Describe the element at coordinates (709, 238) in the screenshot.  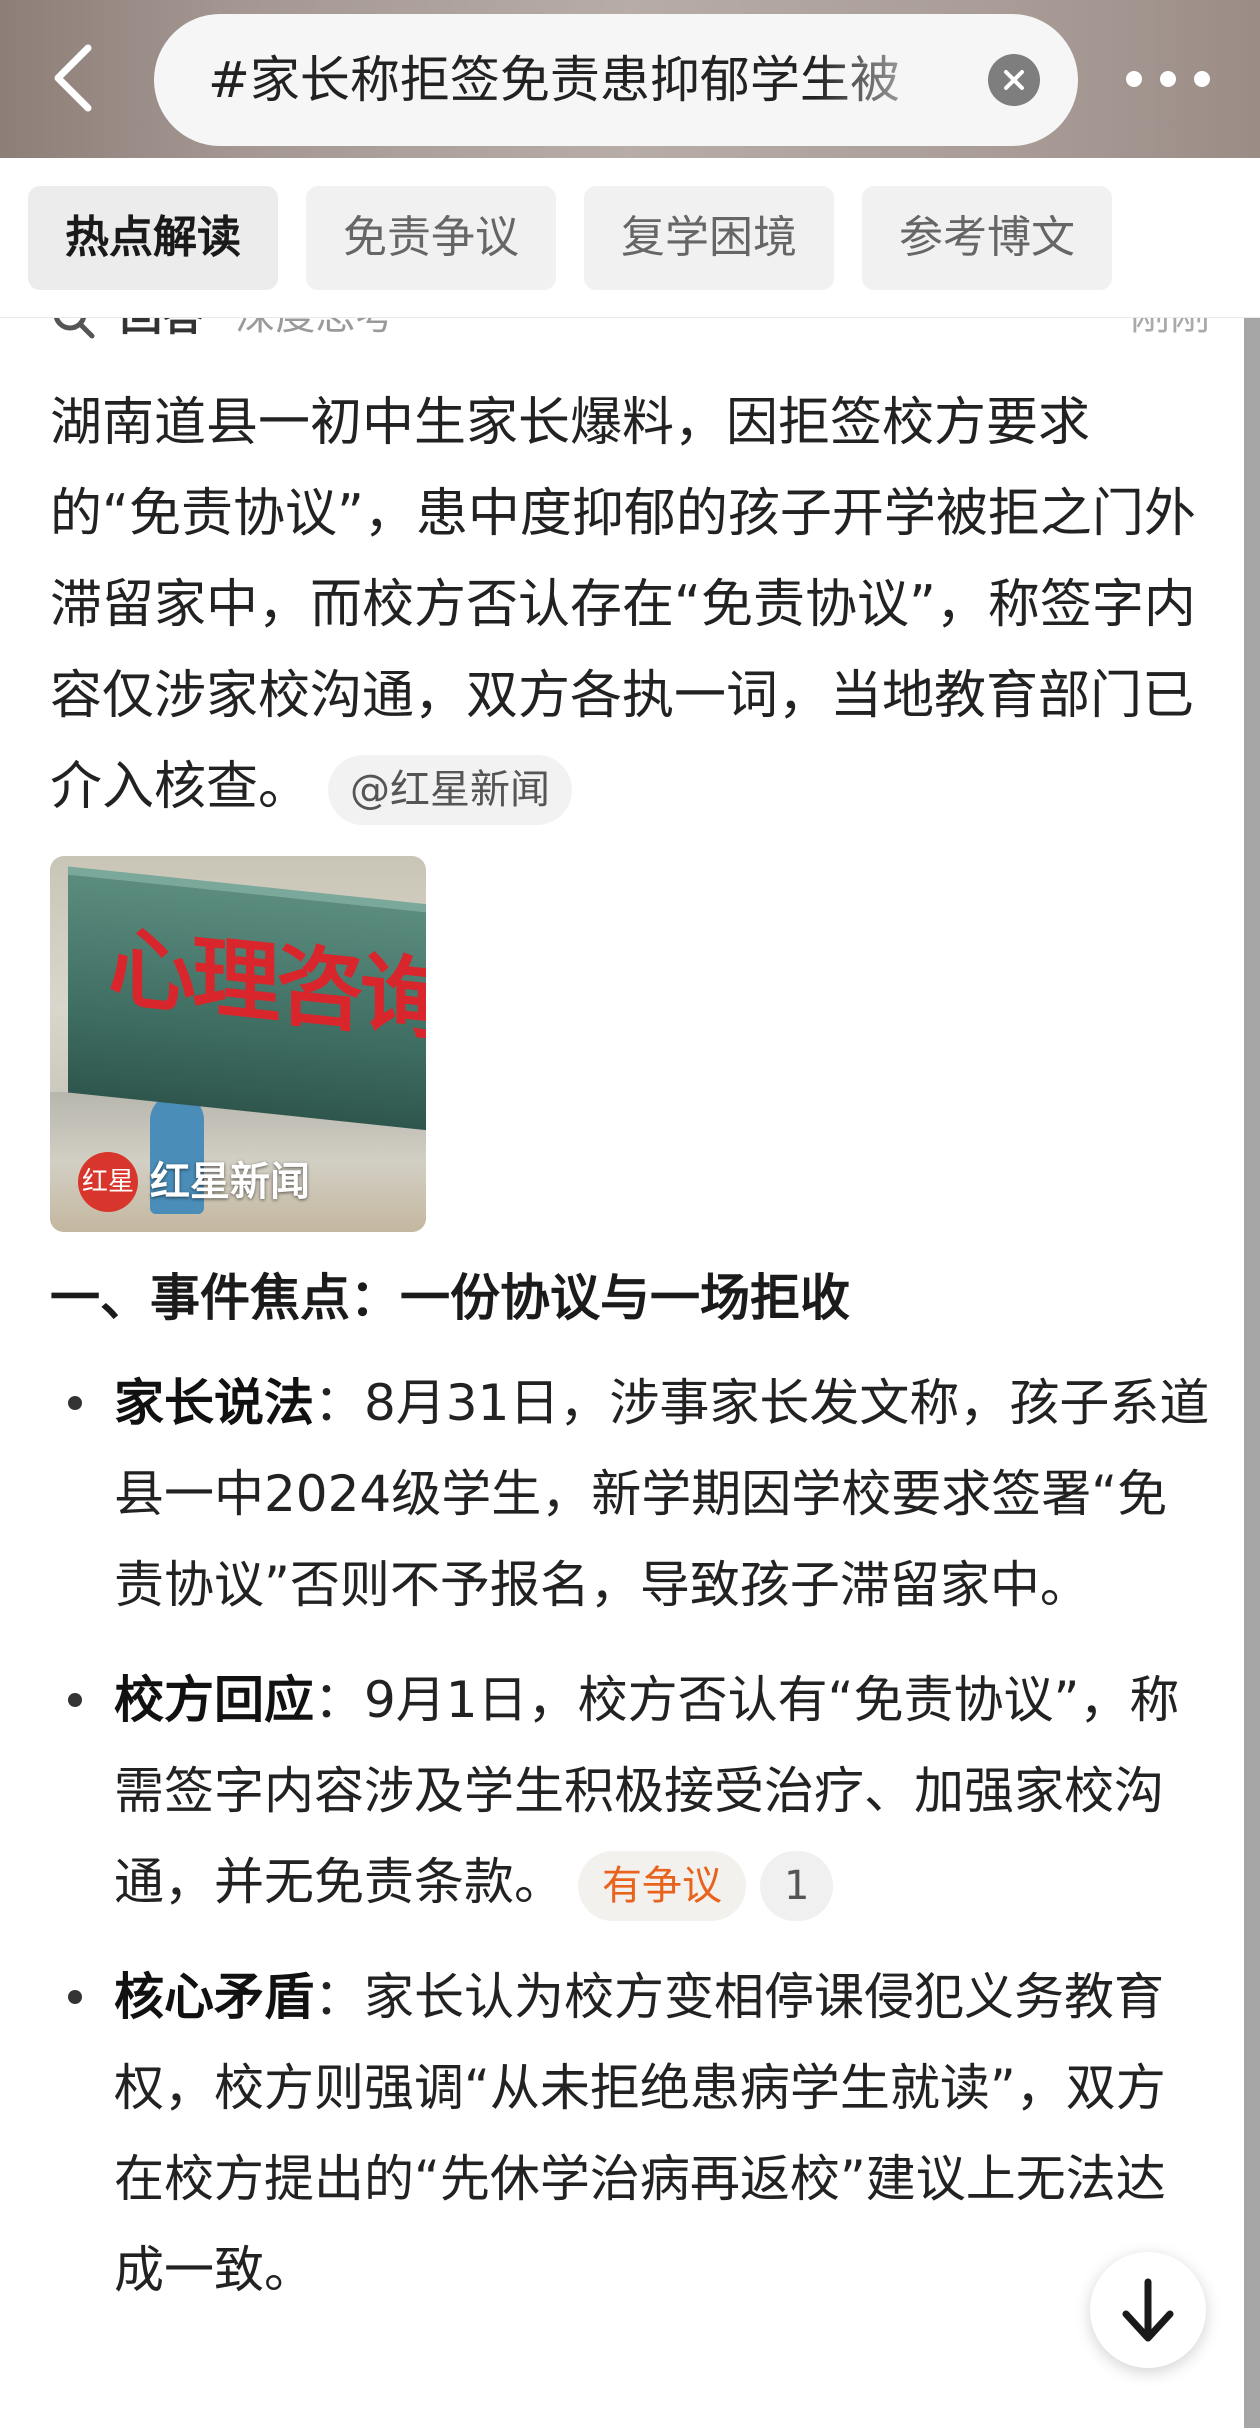
I see `tab-return-dilemma: 复学困境` at that location.